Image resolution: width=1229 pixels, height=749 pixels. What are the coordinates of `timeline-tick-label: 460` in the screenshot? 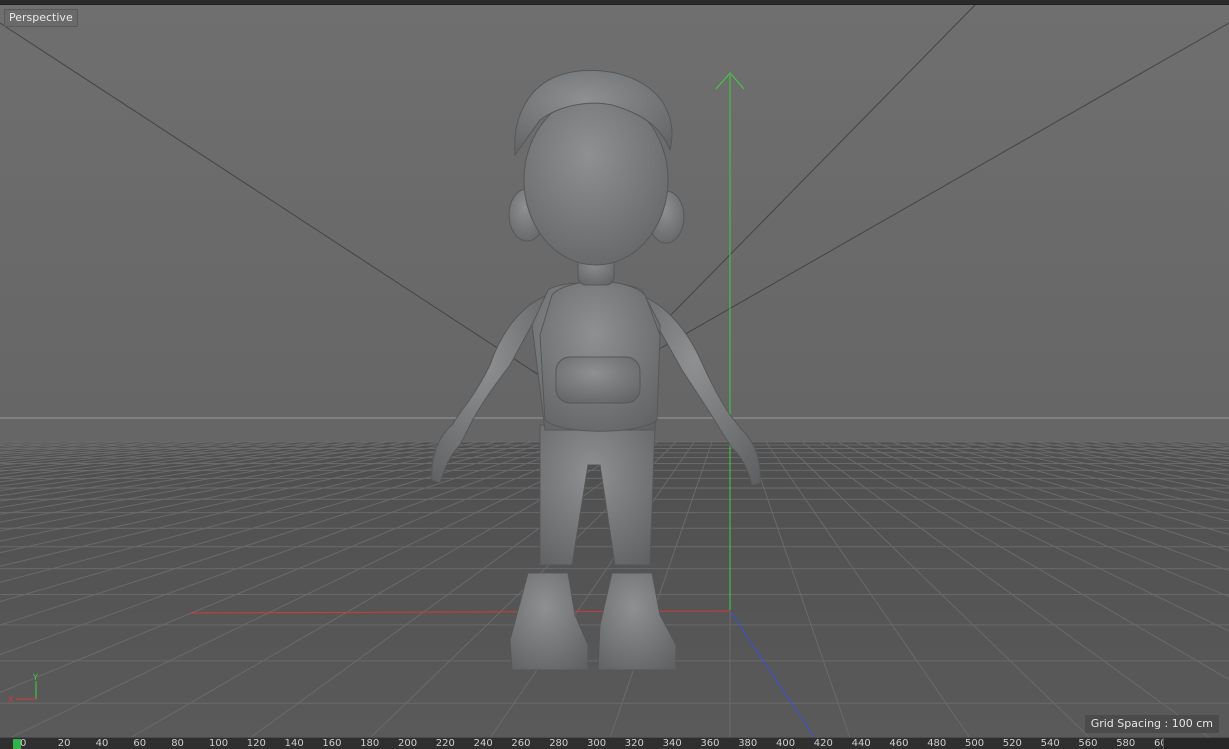 It's located at (899, 743).